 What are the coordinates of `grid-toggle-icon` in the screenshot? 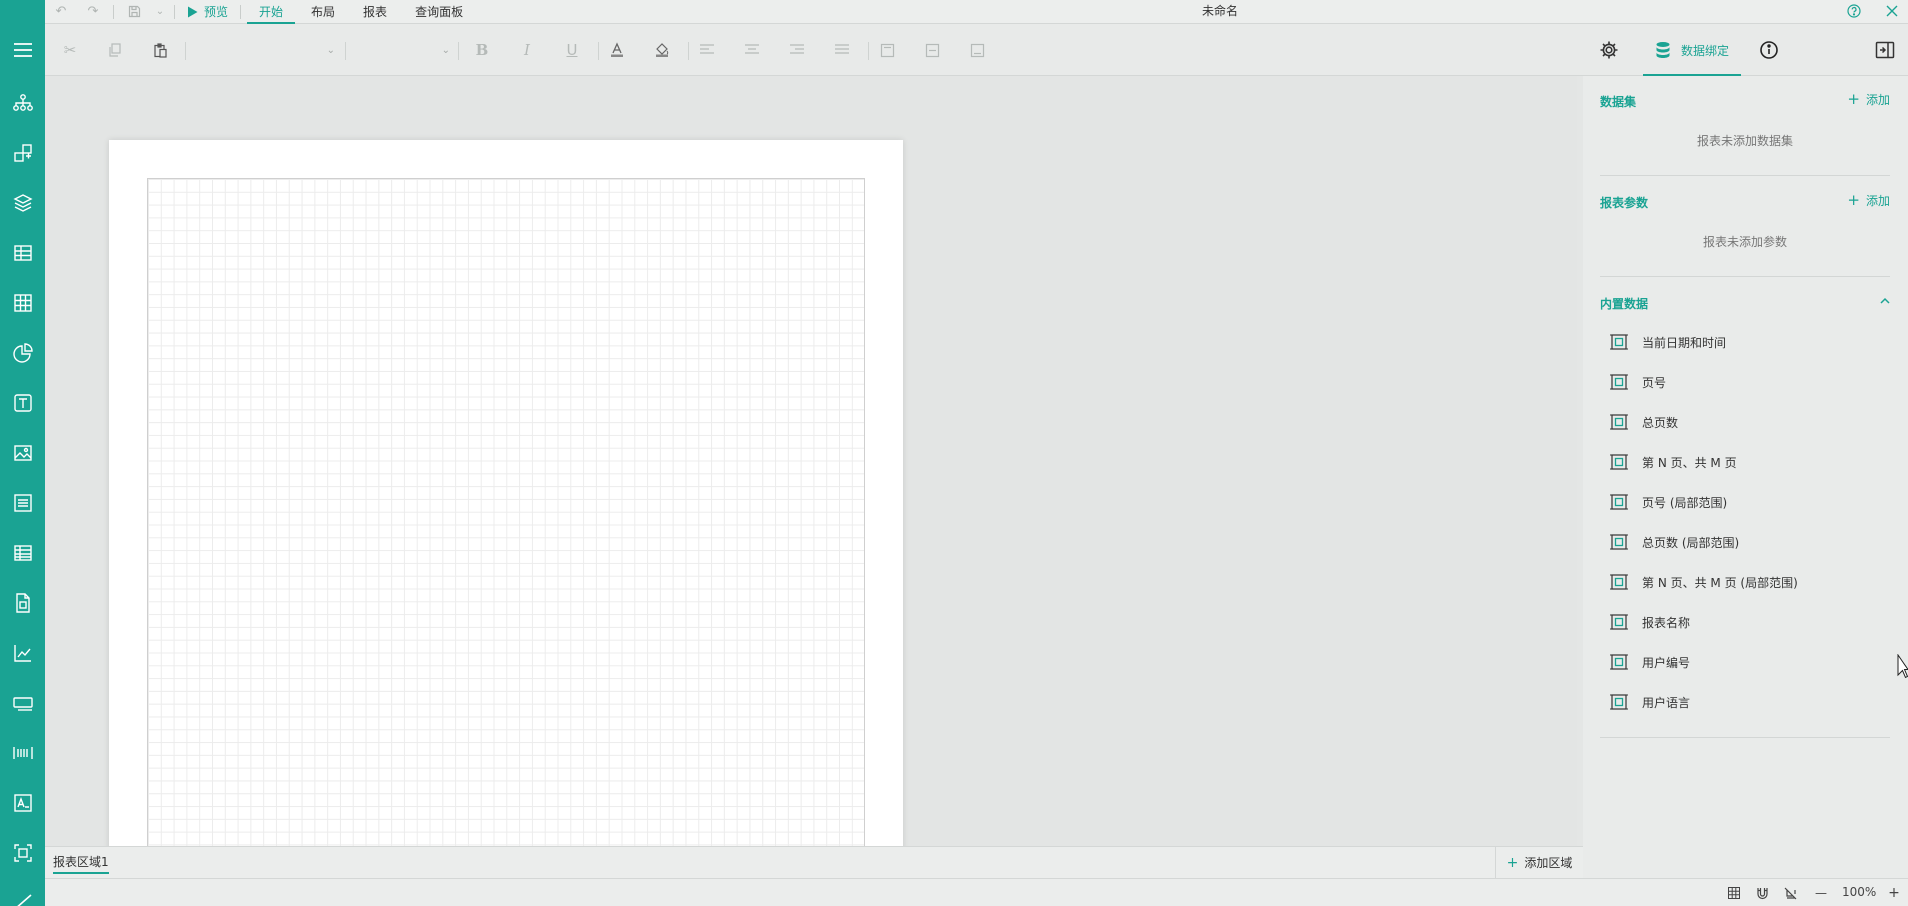 It's located at (1734, 893).